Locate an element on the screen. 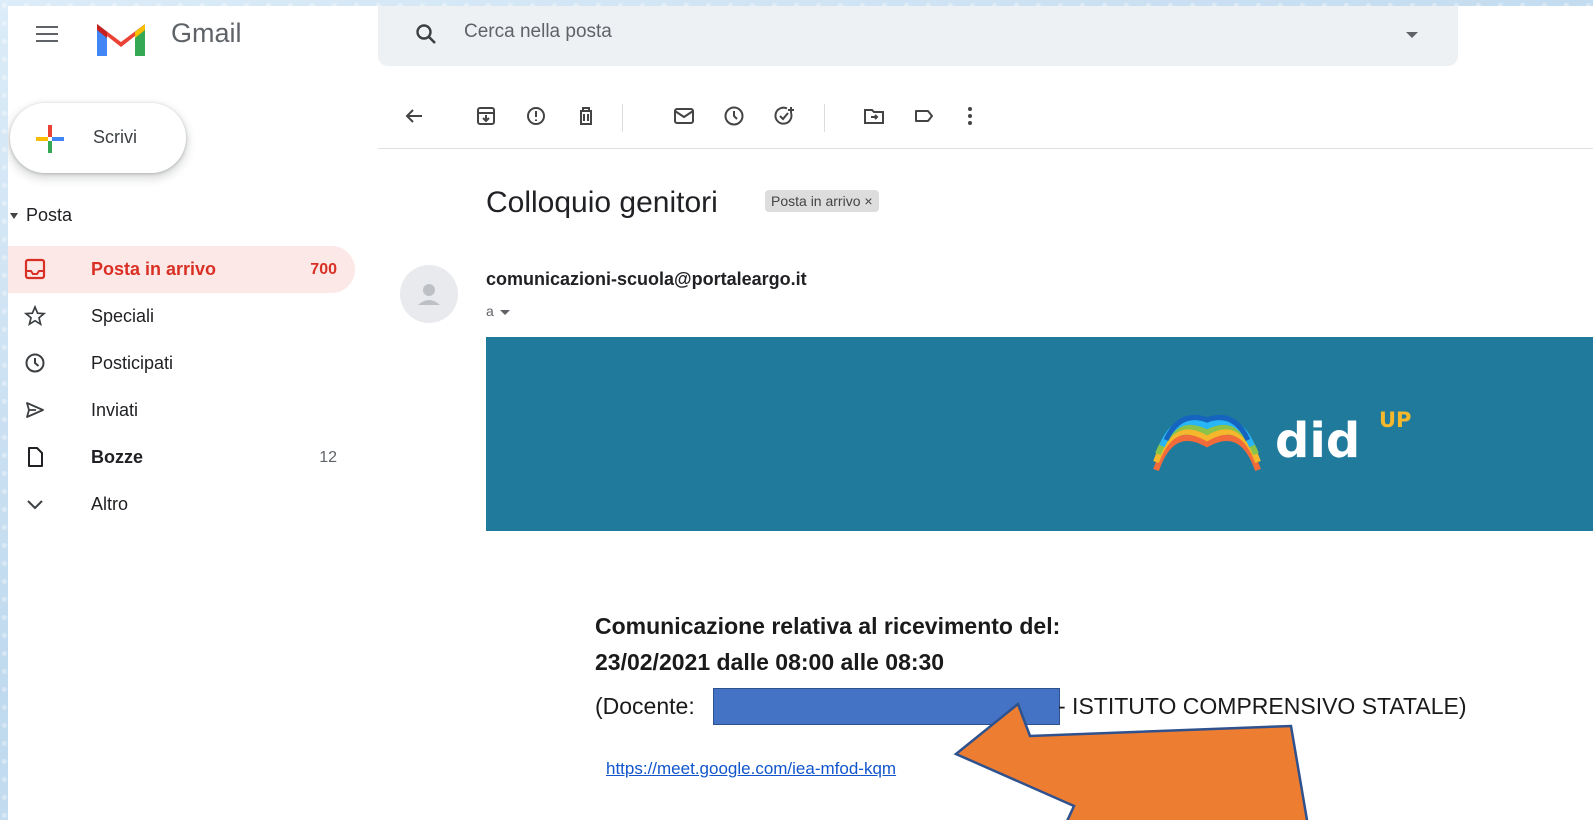  sidebar-item-label: Inviati is located at coordinates (115, 410).